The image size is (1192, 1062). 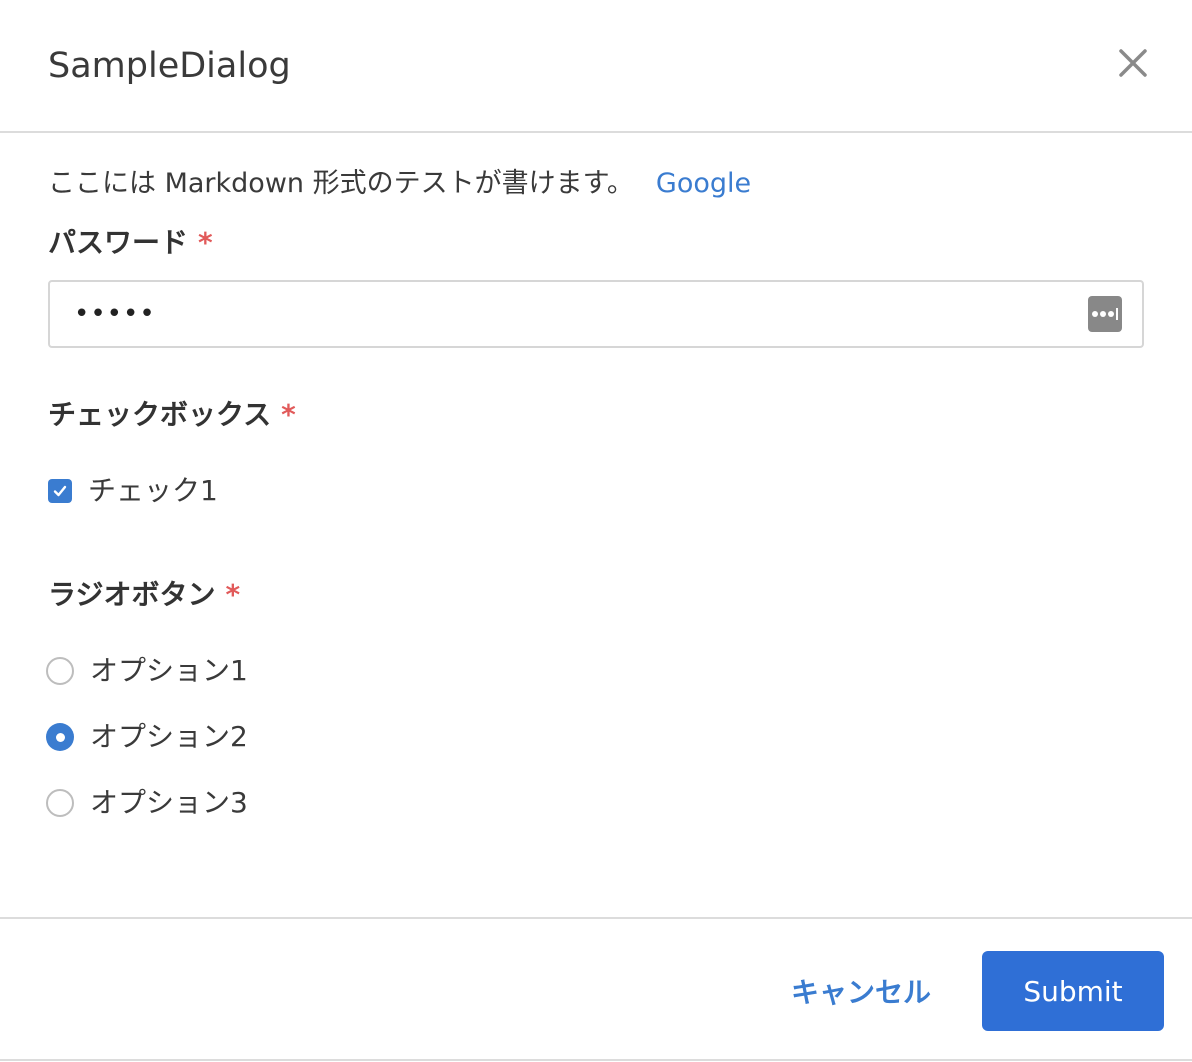 I want to click on radio-option-label: オプション2, so click(x=169, y=736).